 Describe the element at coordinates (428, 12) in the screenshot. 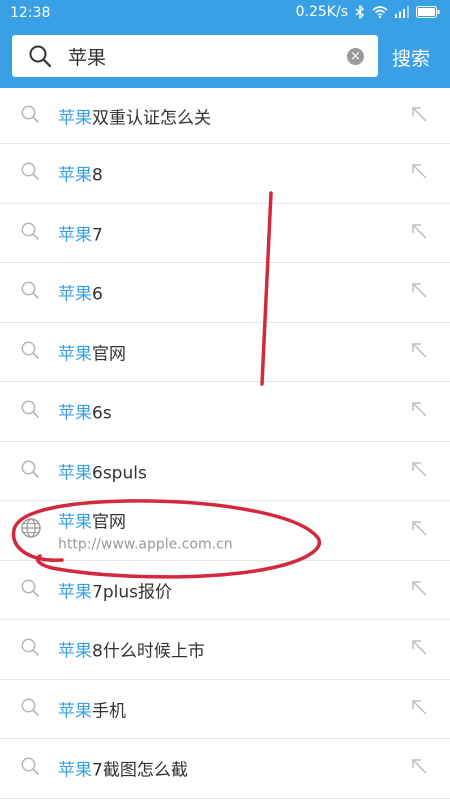

I see `battery-icon` at that location.